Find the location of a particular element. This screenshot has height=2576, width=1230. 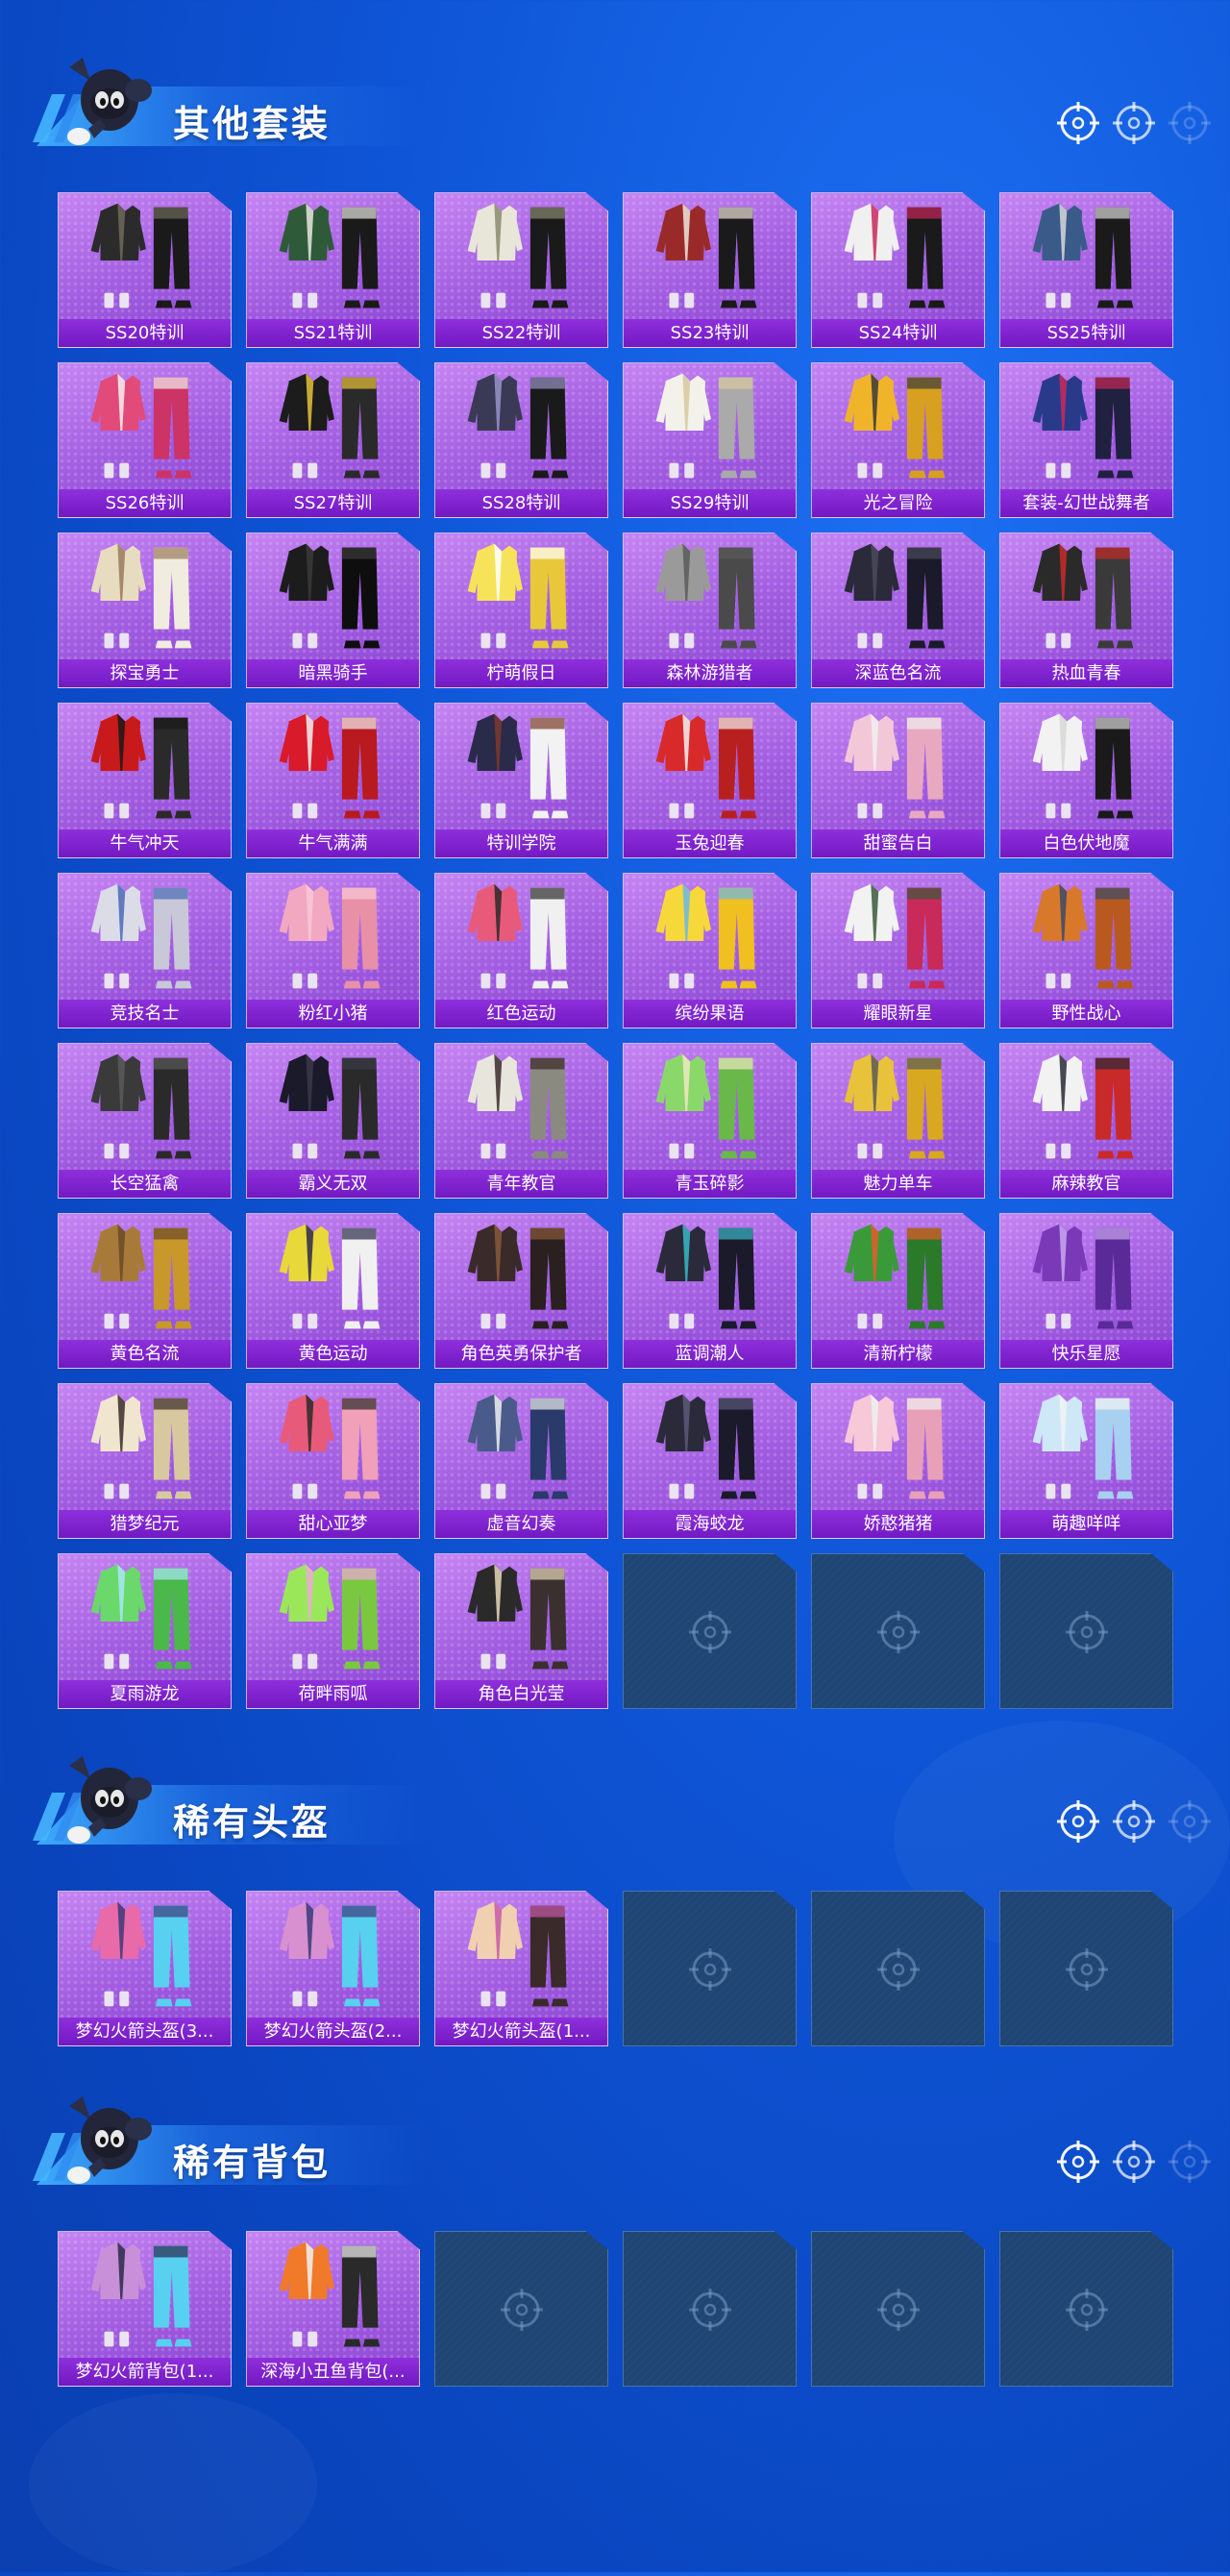

item-card: 青玉碎影 is located at coordinates (710, 1121).